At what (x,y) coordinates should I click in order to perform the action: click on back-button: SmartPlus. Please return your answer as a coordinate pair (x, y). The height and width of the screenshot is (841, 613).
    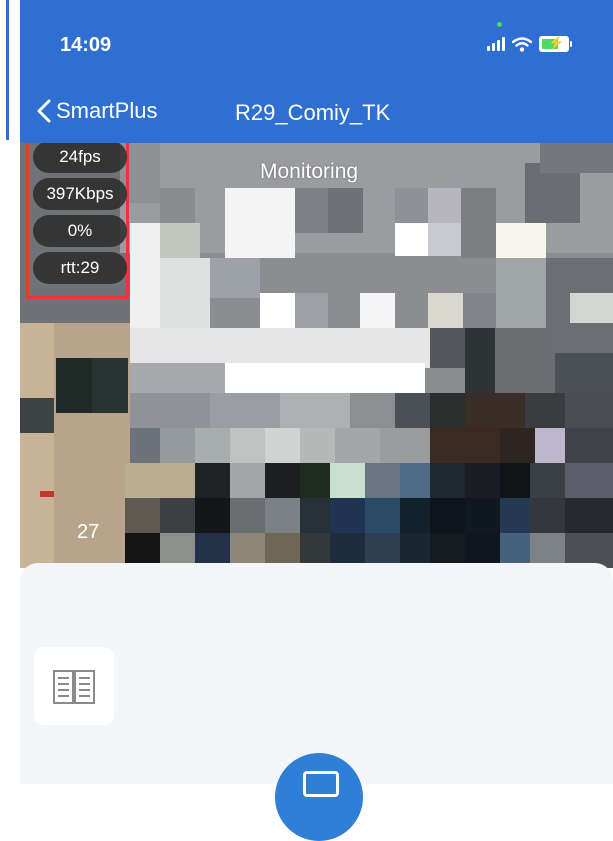
    Looking at the image, I should click on (96, 111).